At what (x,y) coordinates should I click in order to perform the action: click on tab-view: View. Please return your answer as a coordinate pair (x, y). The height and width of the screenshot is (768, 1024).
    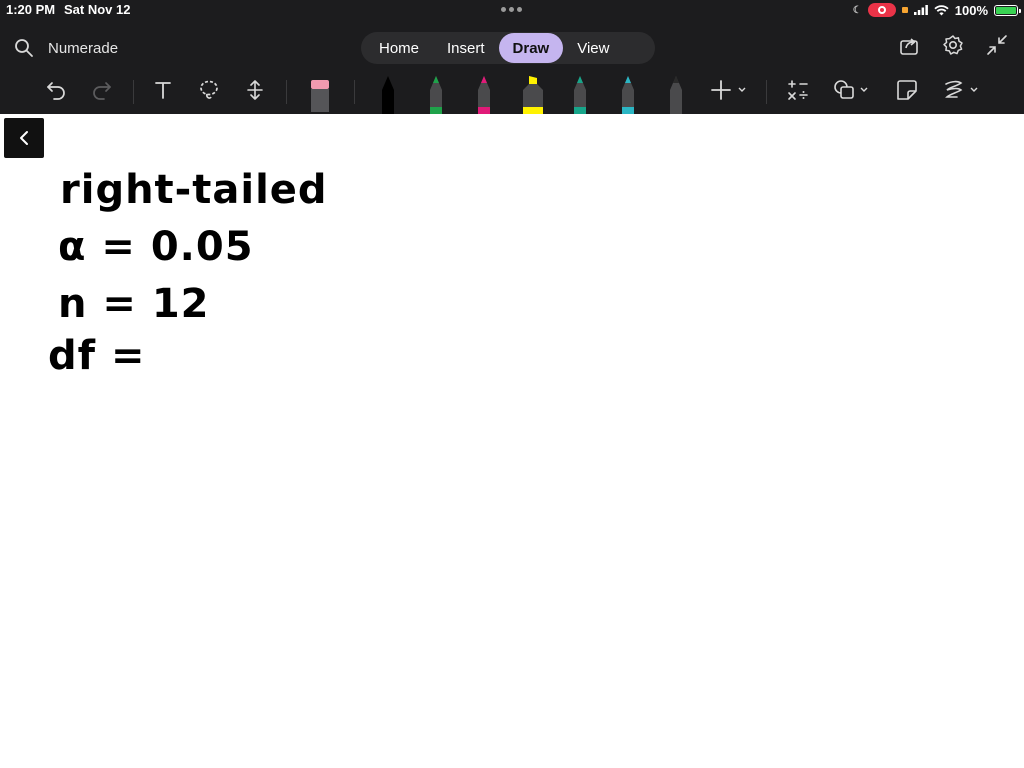
    Looking at the image, I should click on (593, 48).